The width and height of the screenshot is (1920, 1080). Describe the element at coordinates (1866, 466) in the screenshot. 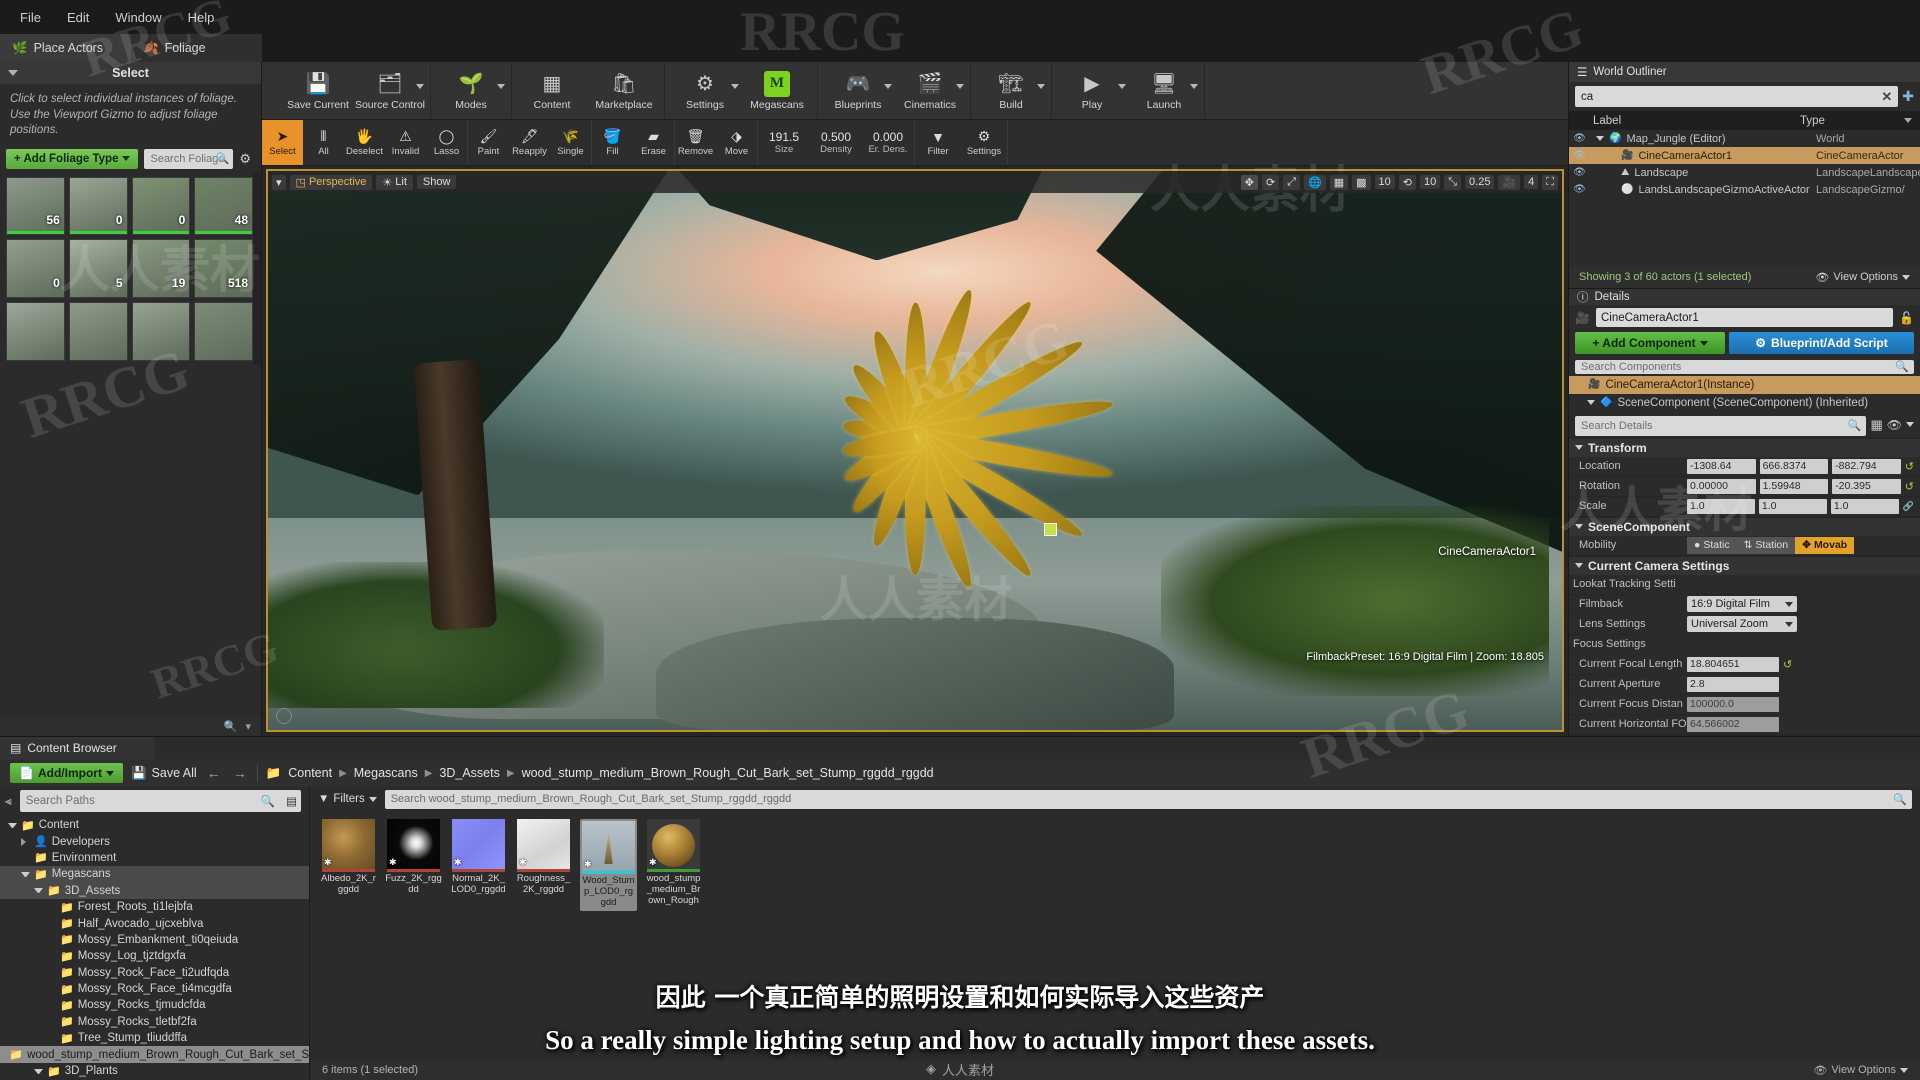

I see `vector-component-field: -882.794` at that location.